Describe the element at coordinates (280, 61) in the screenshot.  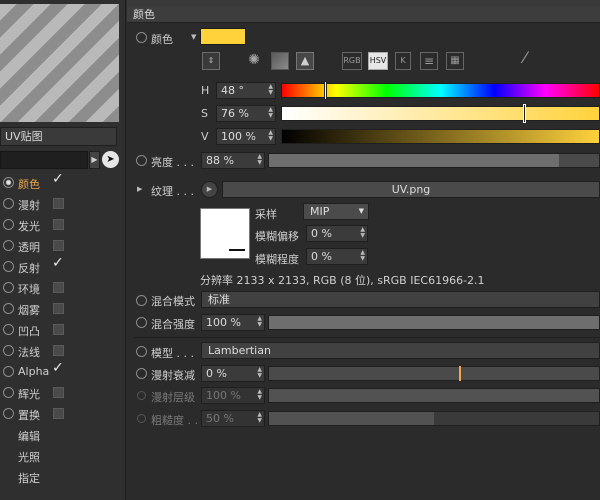
I see `spectrum-icon` at that location.